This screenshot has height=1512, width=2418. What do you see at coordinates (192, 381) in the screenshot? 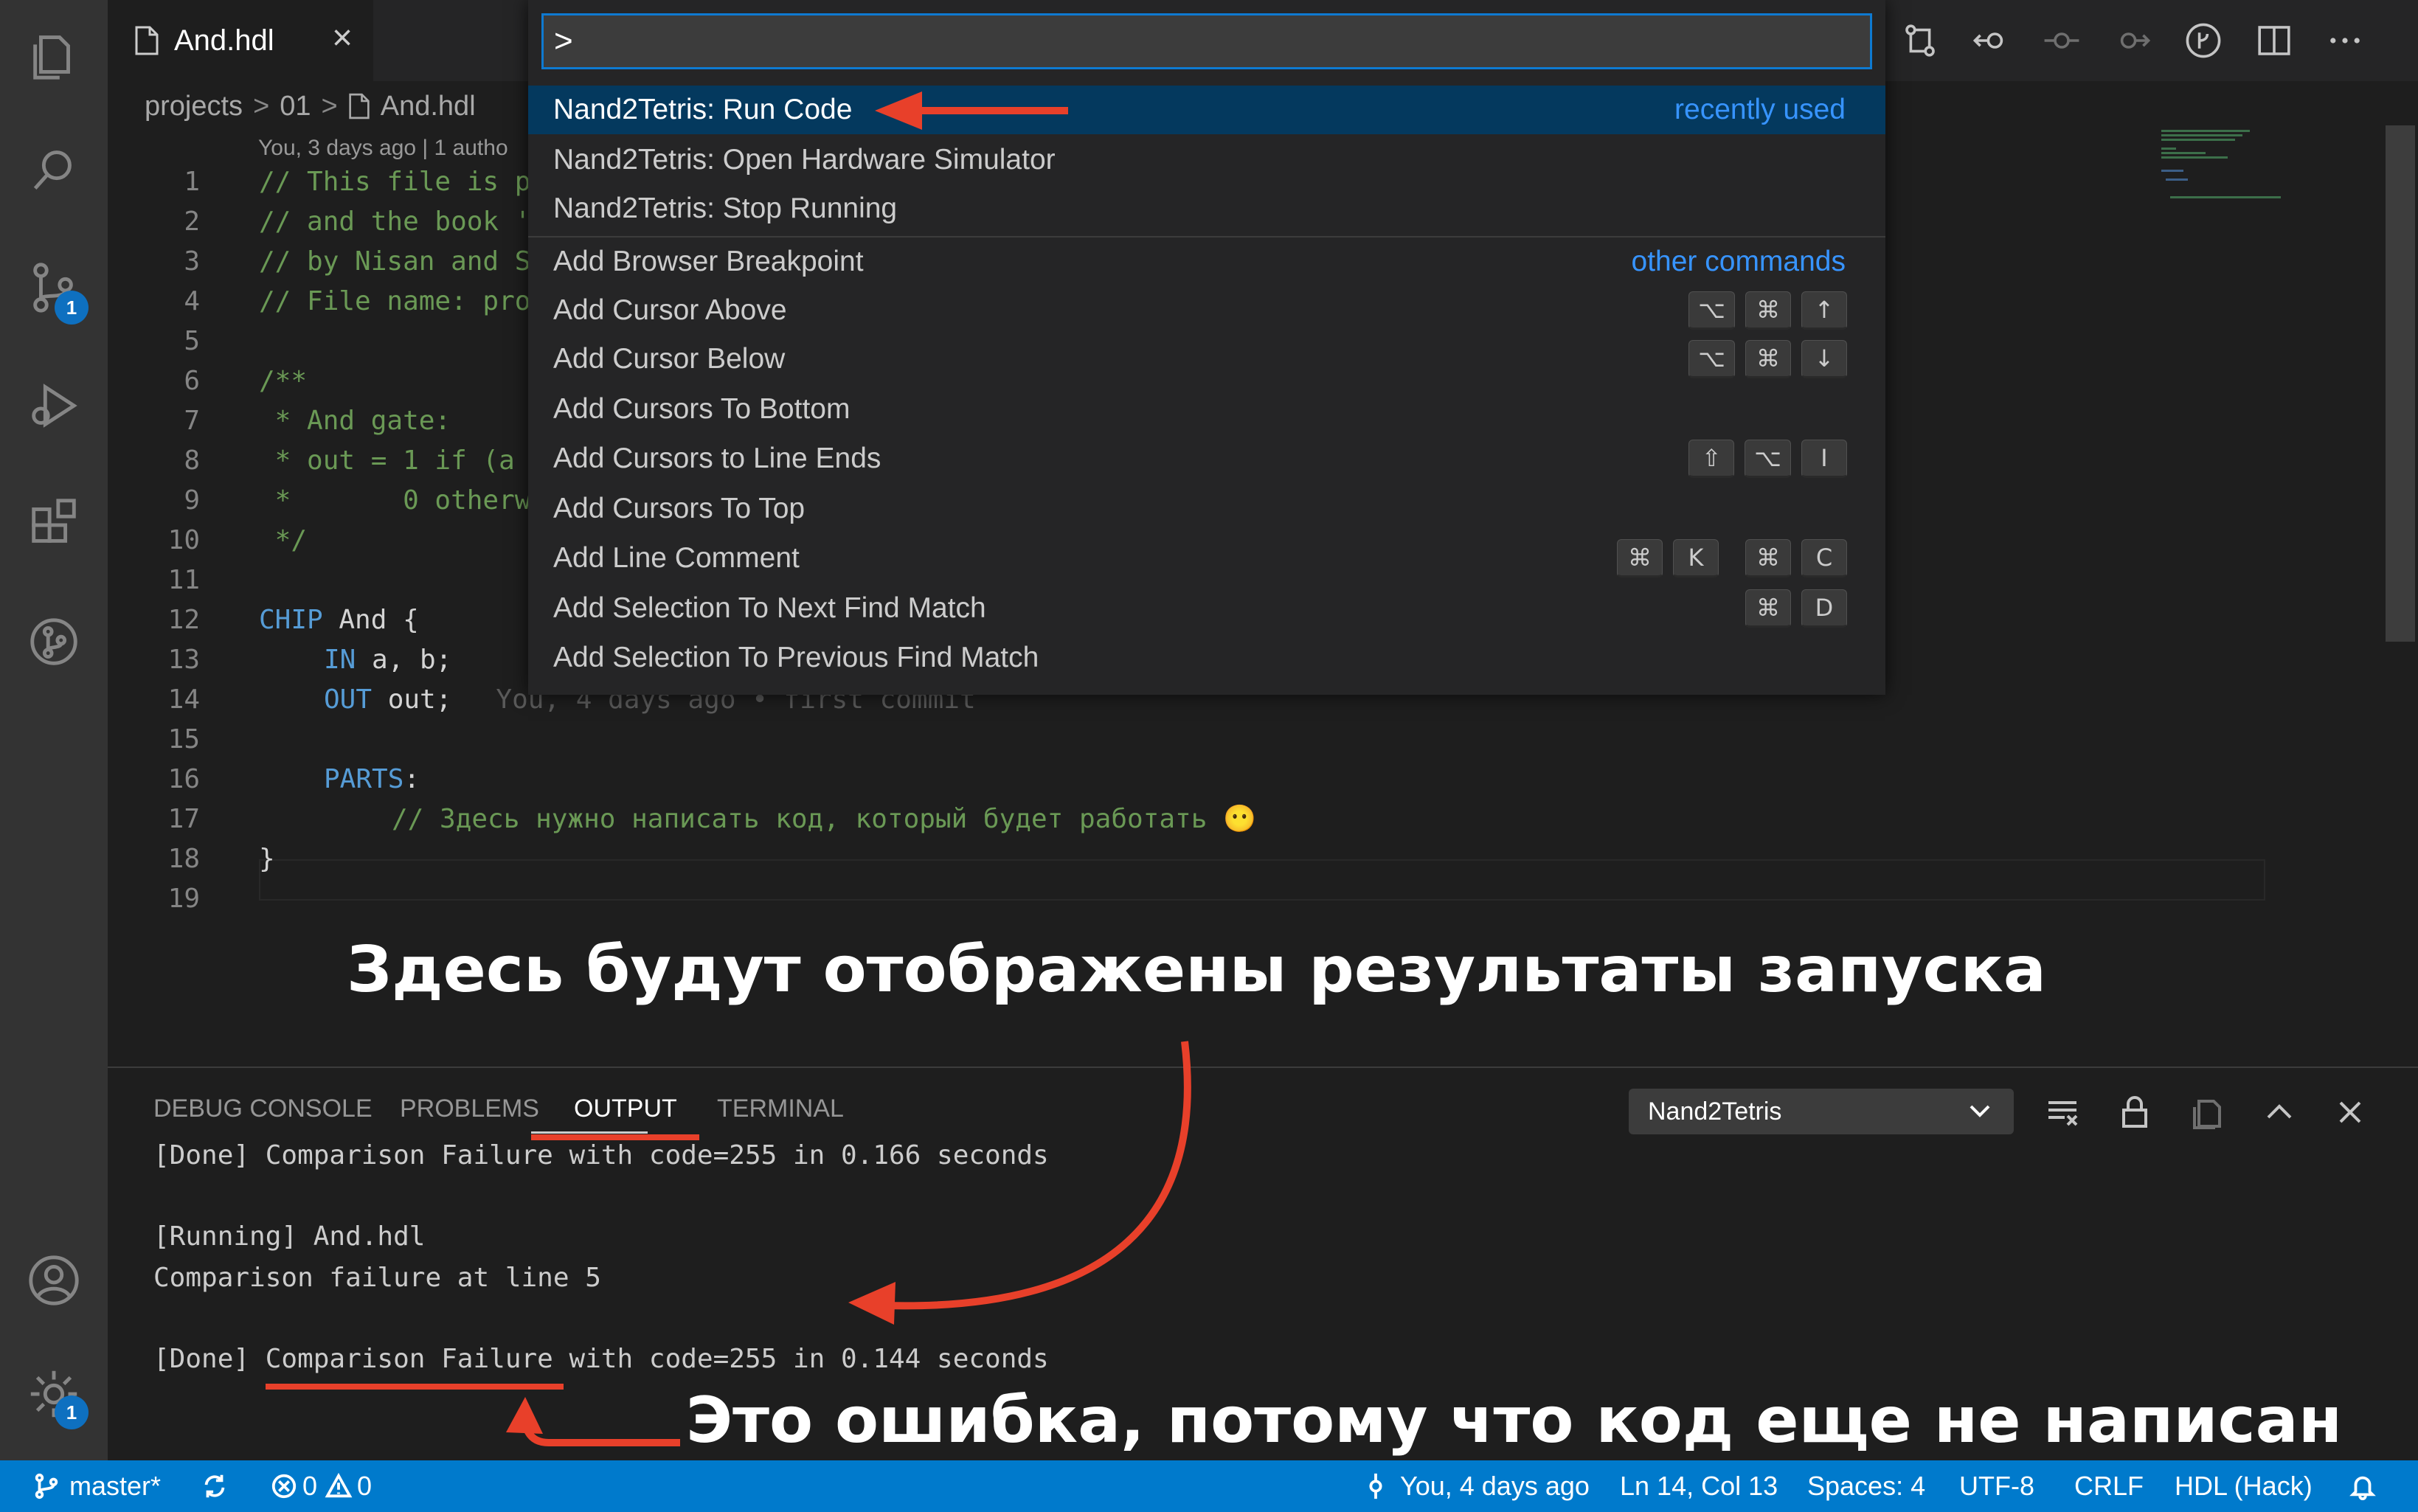
I see `line-number: 6` at bounding box center [192, 381].